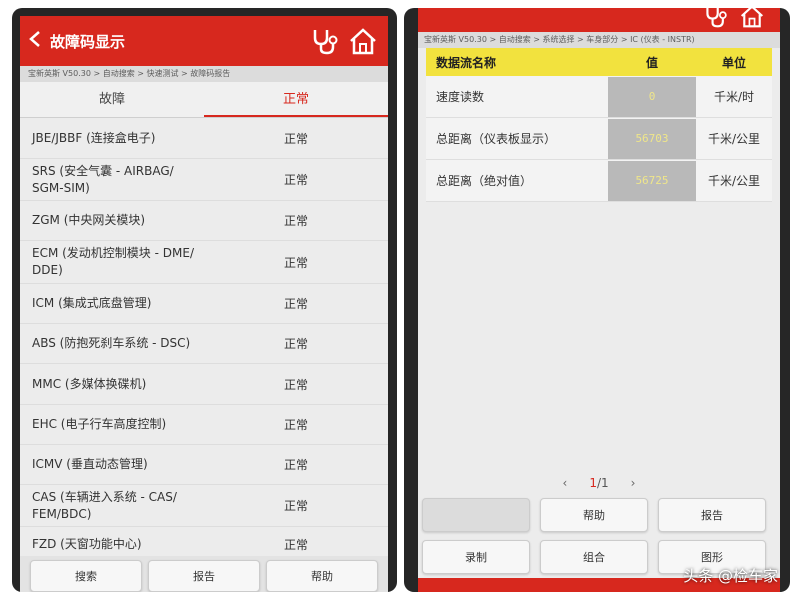 The image size is (800, 600). I want to click on chevron-right-icon: ›, so click(633, 483).